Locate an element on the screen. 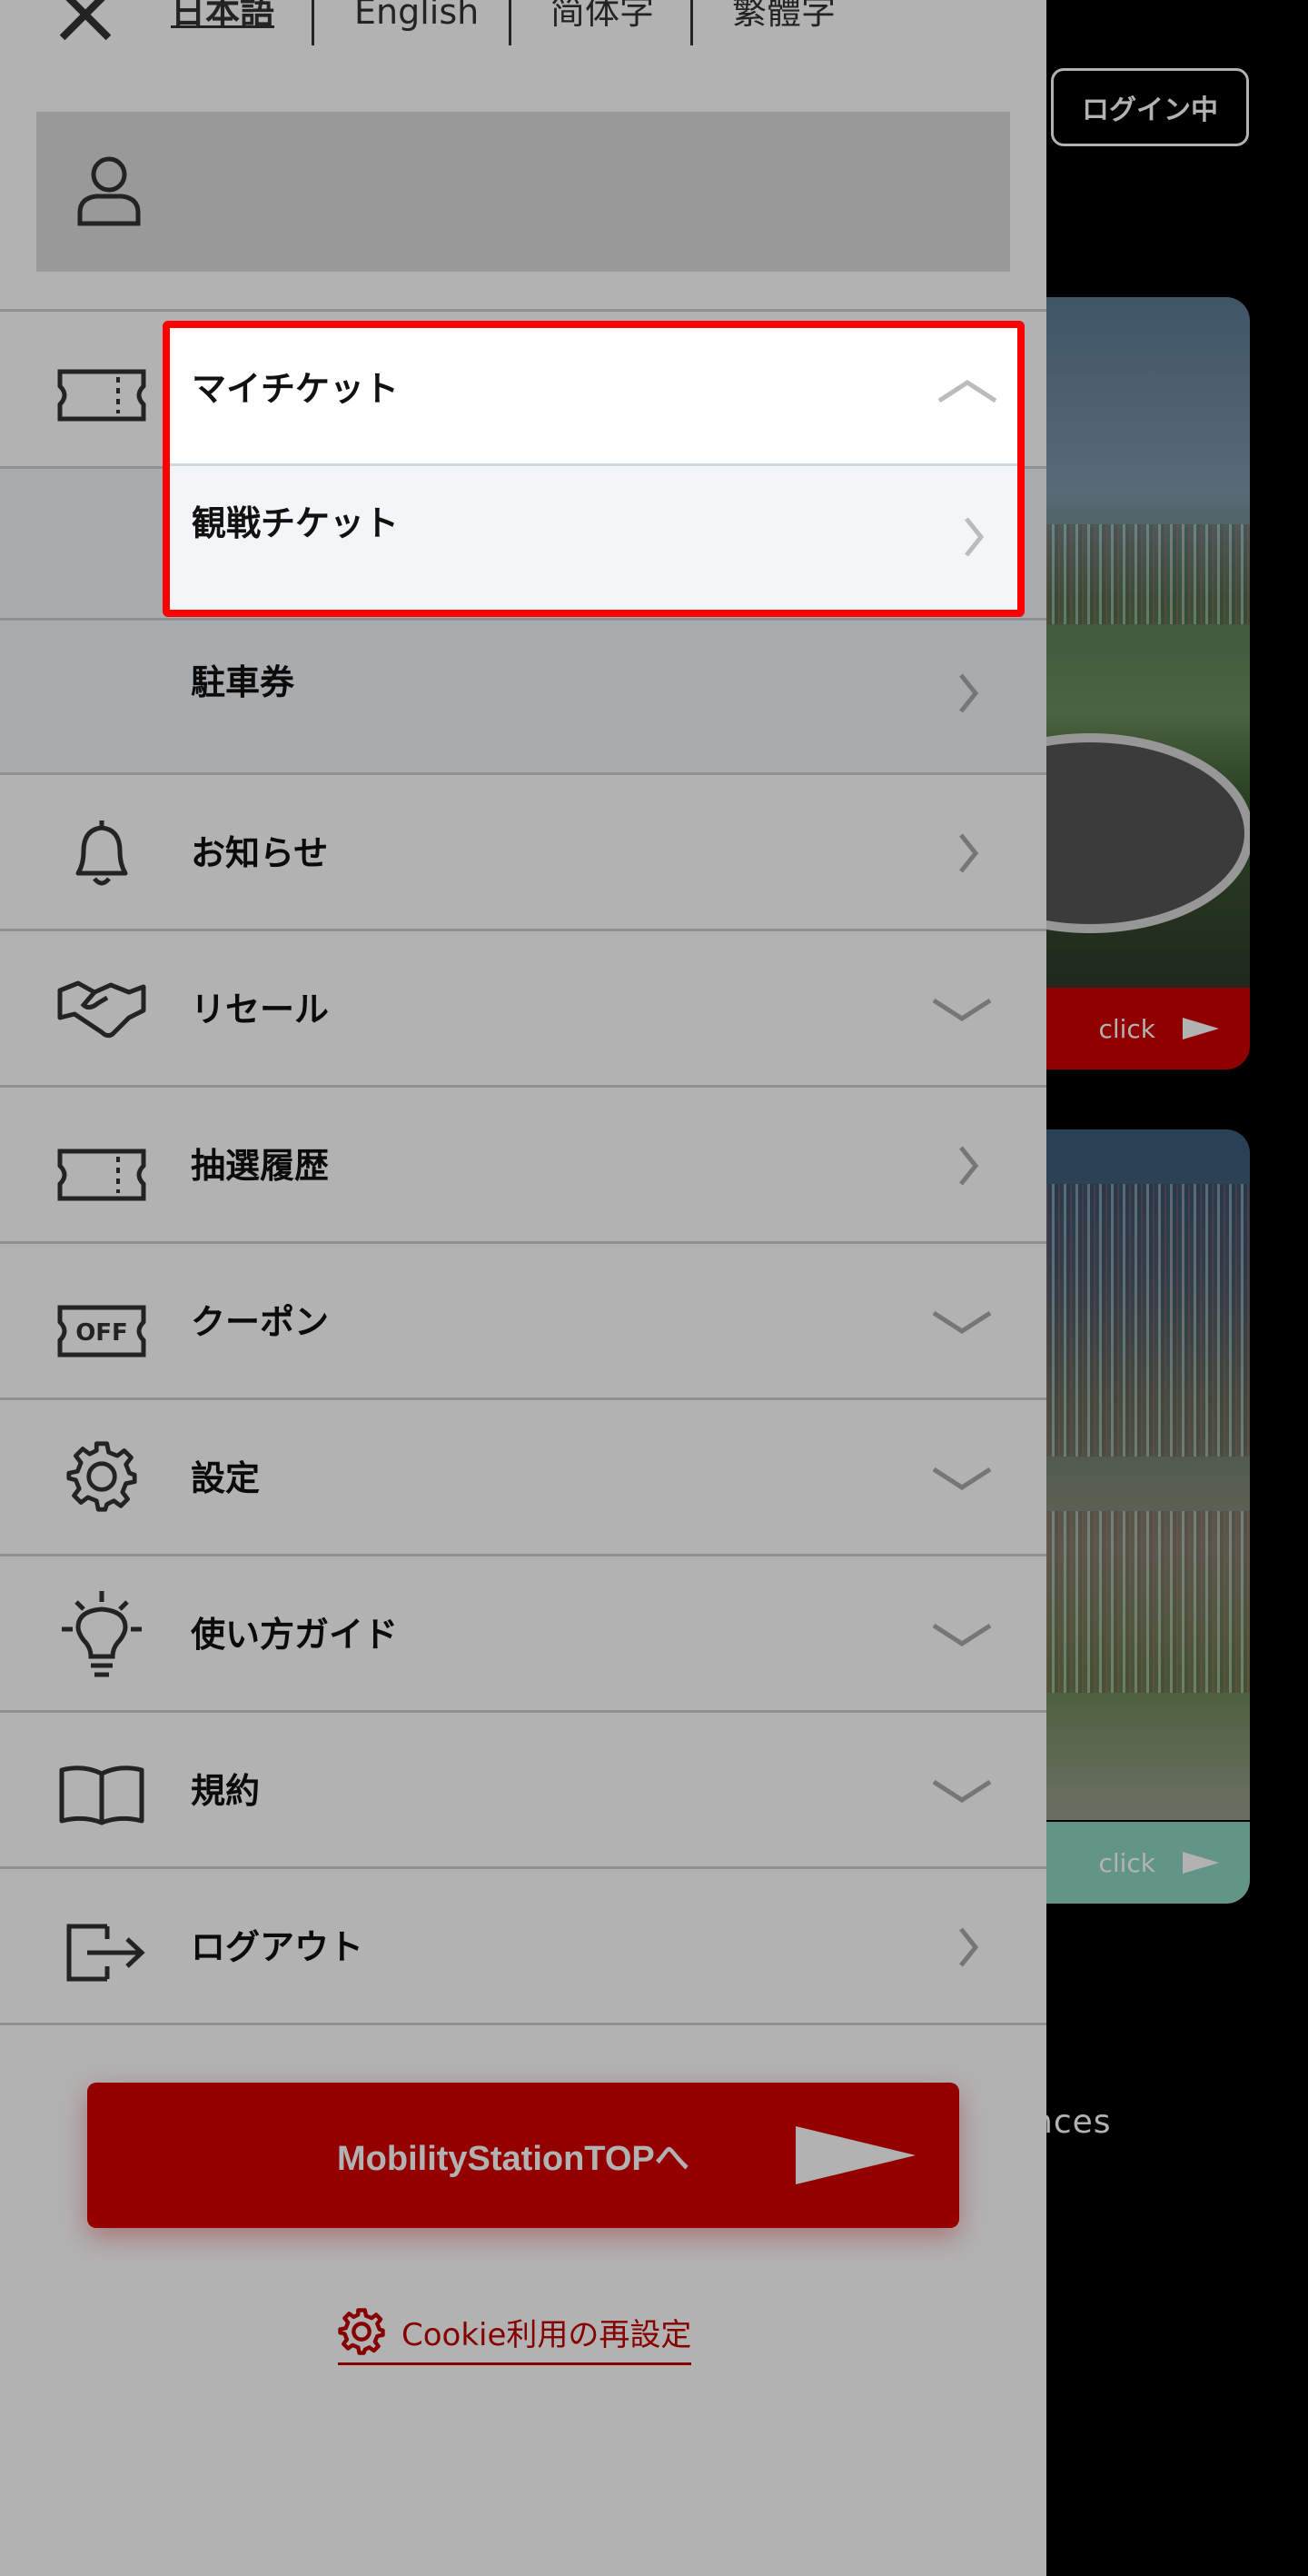 Image resolution: width=1308 pixels, height=2576 pixels. menu-item-label: ログアウト is located at coordinates (277, 1947).